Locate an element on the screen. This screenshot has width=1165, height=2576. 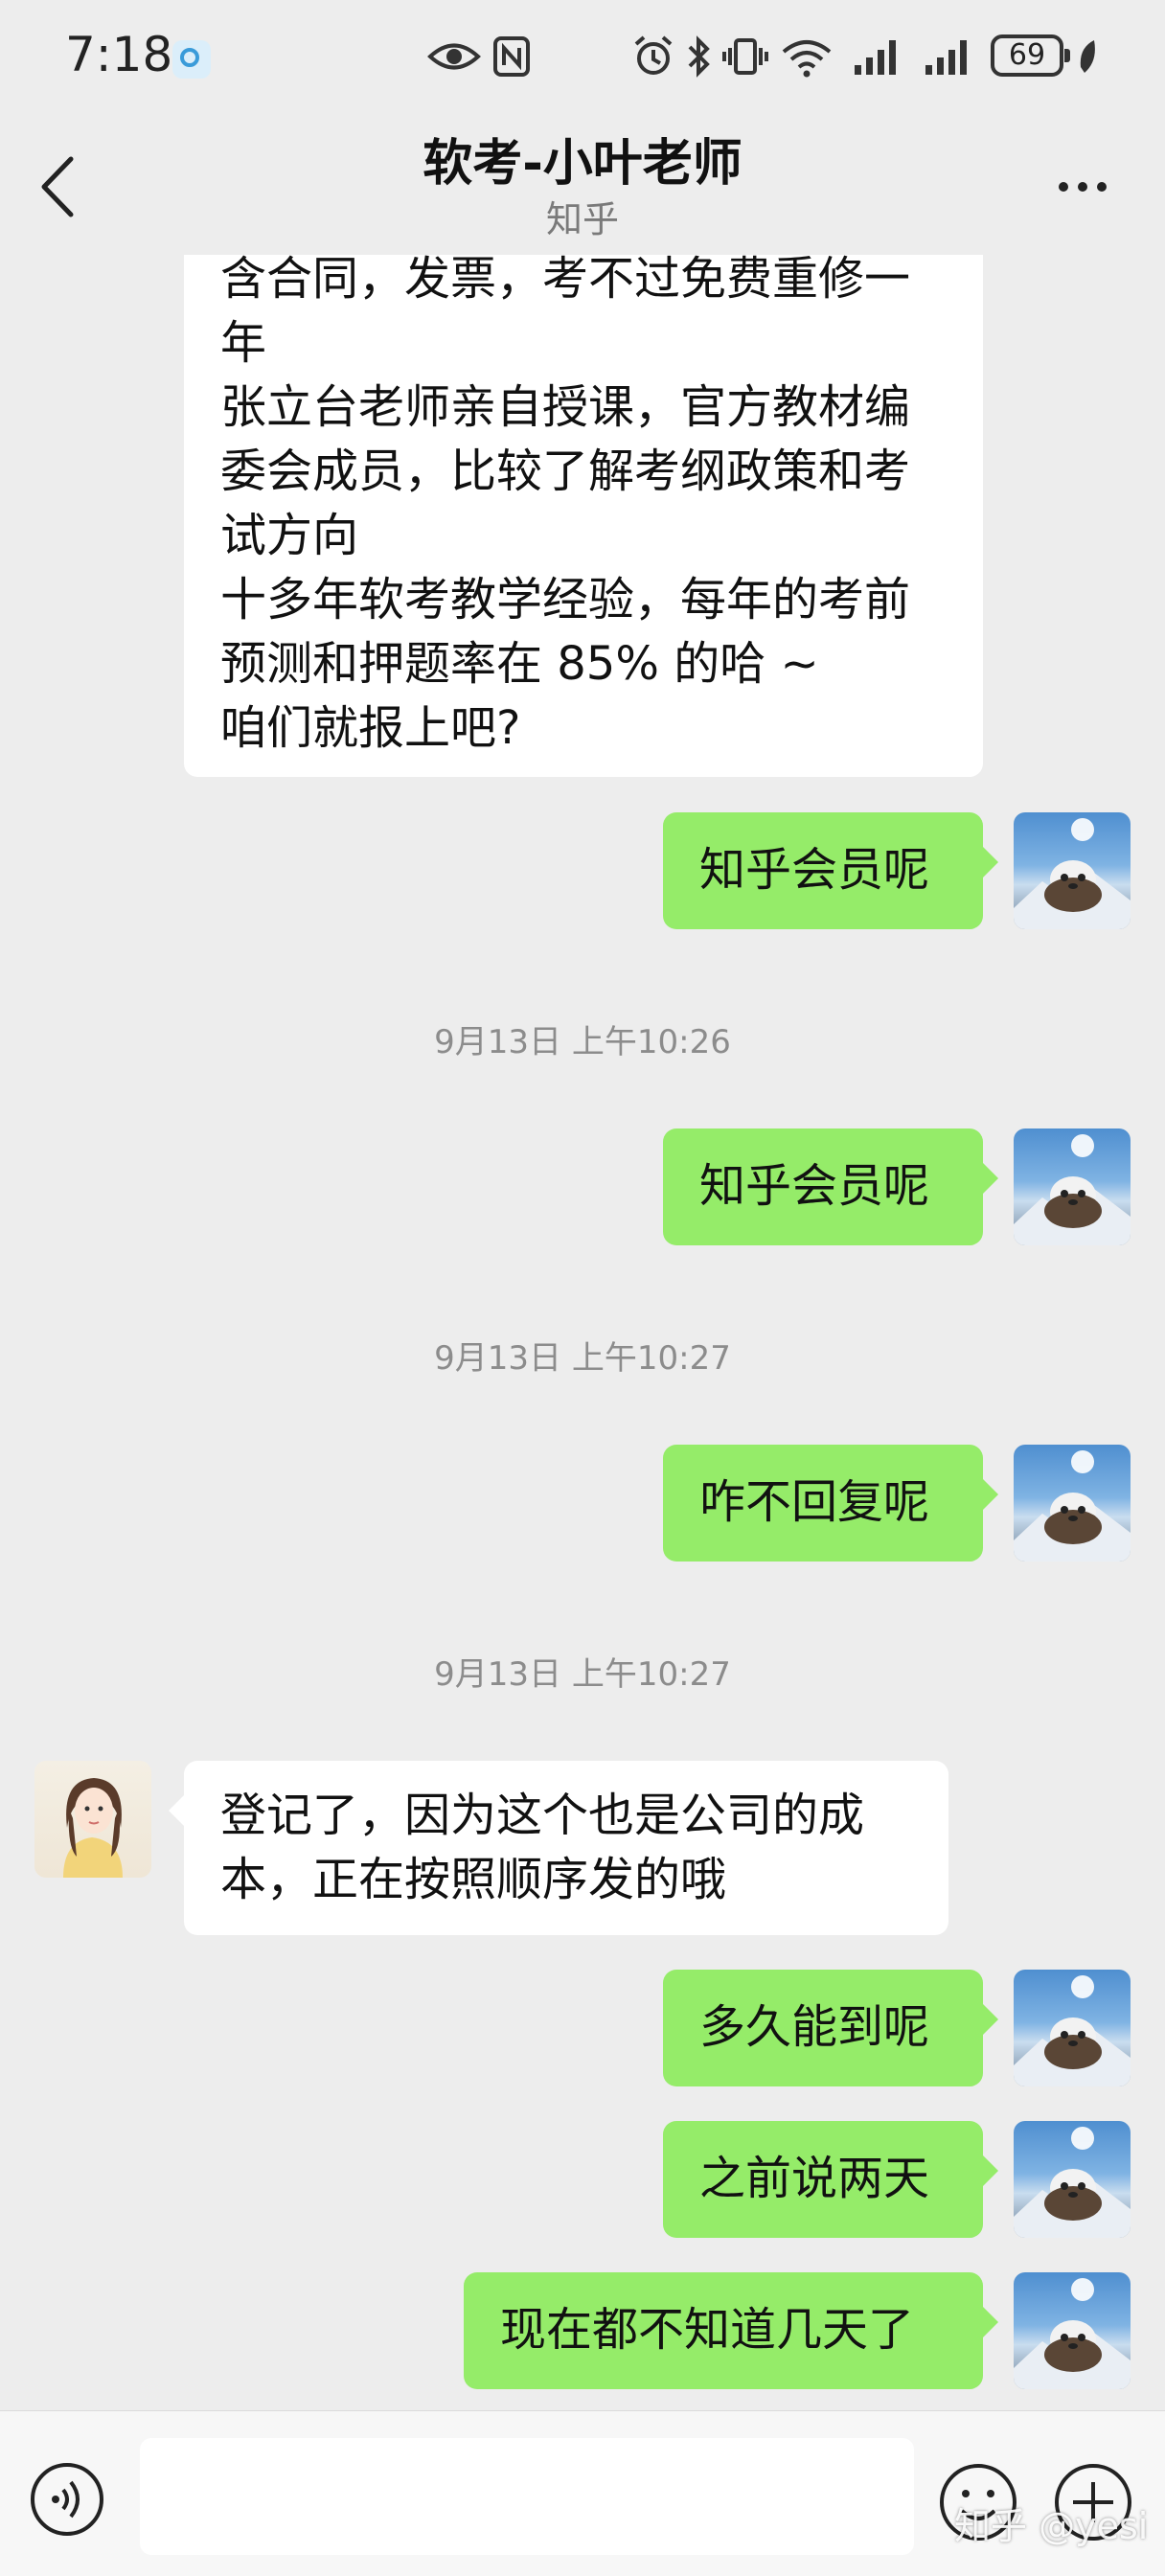
message-text: 多久能到呢 is located at coordinates (814, 2027).